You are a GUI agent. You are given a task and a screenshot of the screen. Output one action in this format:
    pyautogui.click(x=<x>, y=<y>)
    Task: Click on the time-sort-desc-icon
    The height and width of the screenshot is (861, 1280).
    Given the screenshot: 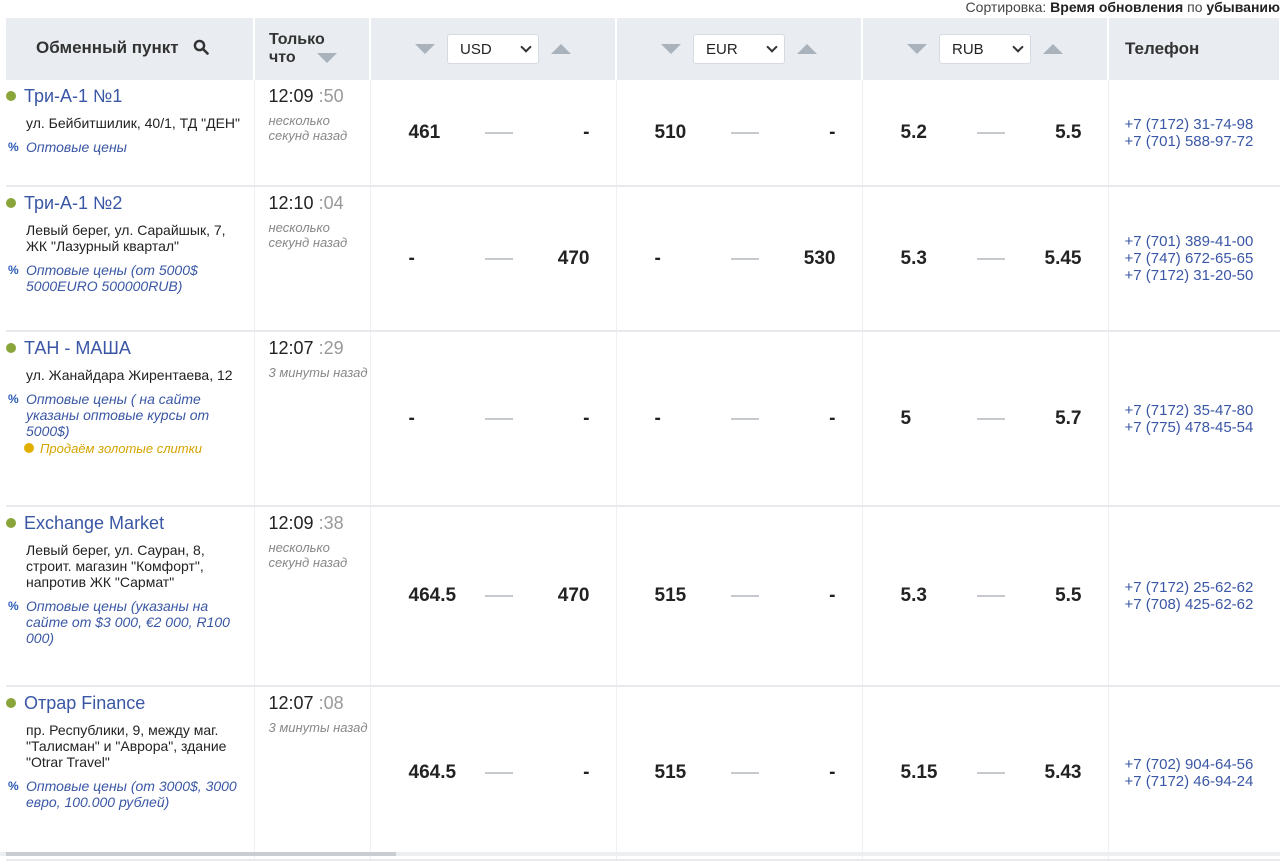 What is the action you would take?
    pyautogui.click(x=327, y=58)
    